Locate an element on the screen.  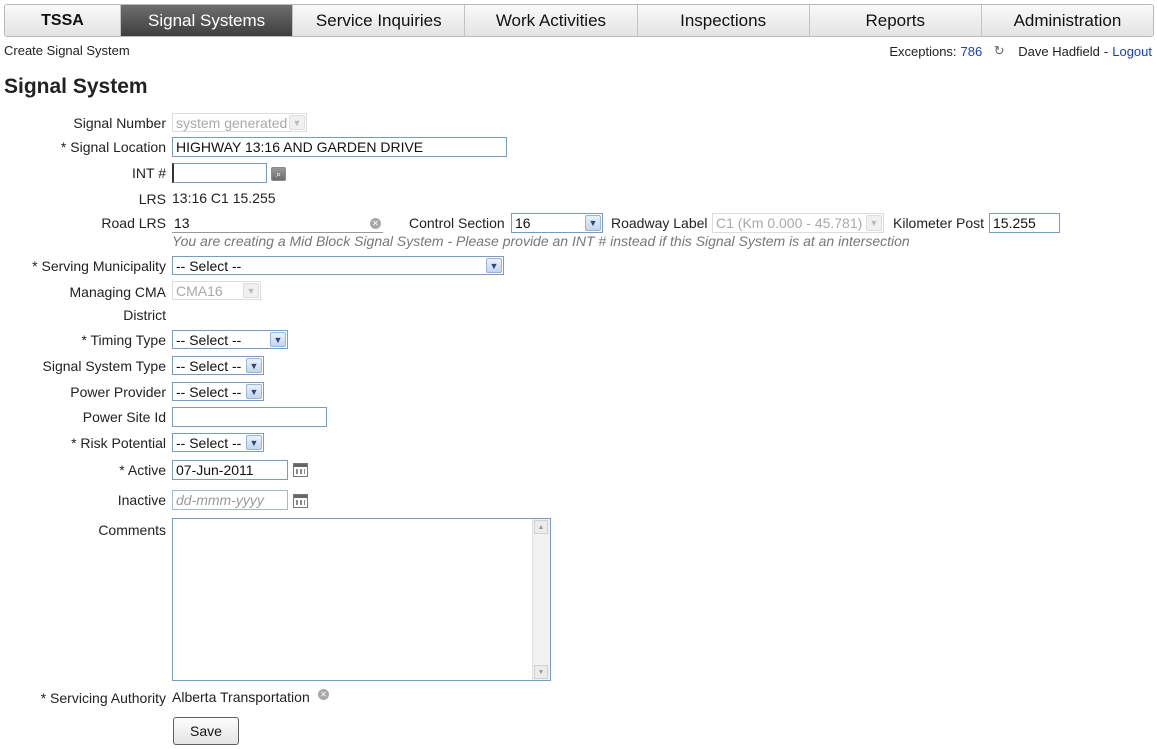
inactive-label: Inactive is located at coordinates (141, 500).